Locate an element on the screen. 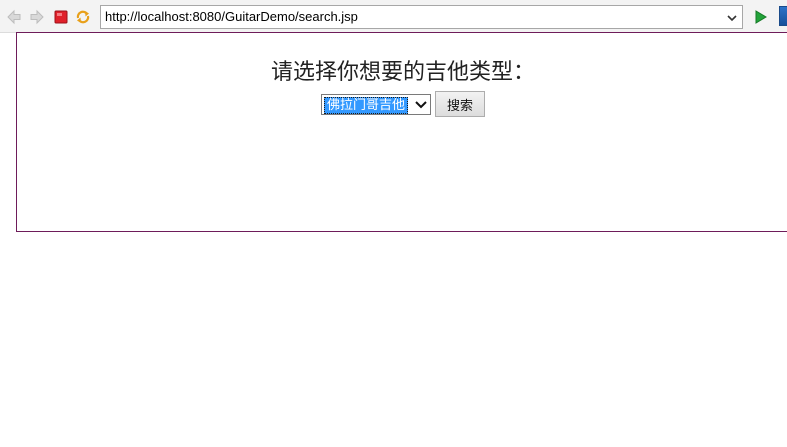  forward-arrow-icon is located at coordinates (37, 17).